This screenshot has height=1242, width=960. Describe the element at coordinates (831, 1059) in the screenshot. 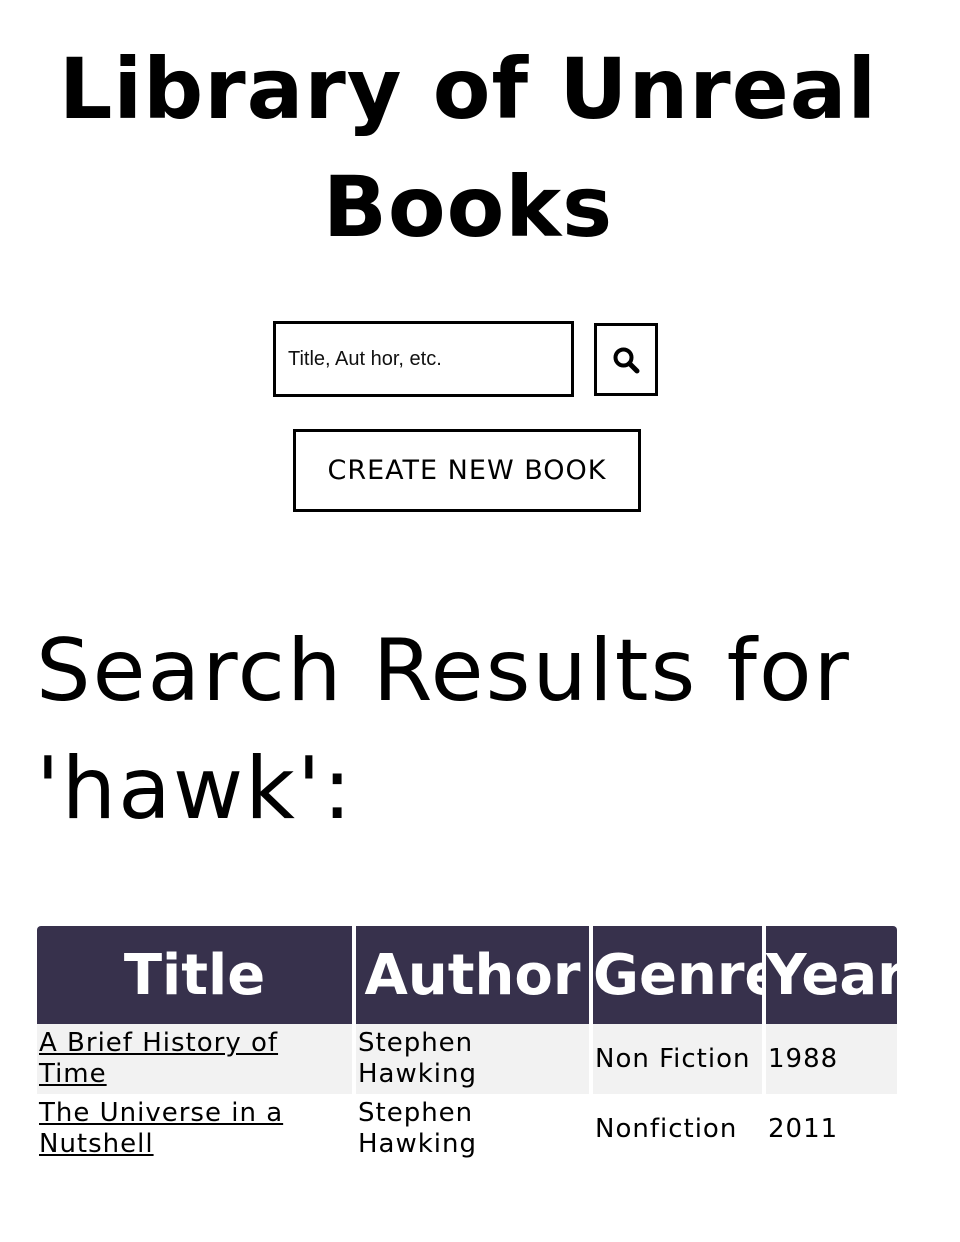

I see `cell-year: 1988` at that location.